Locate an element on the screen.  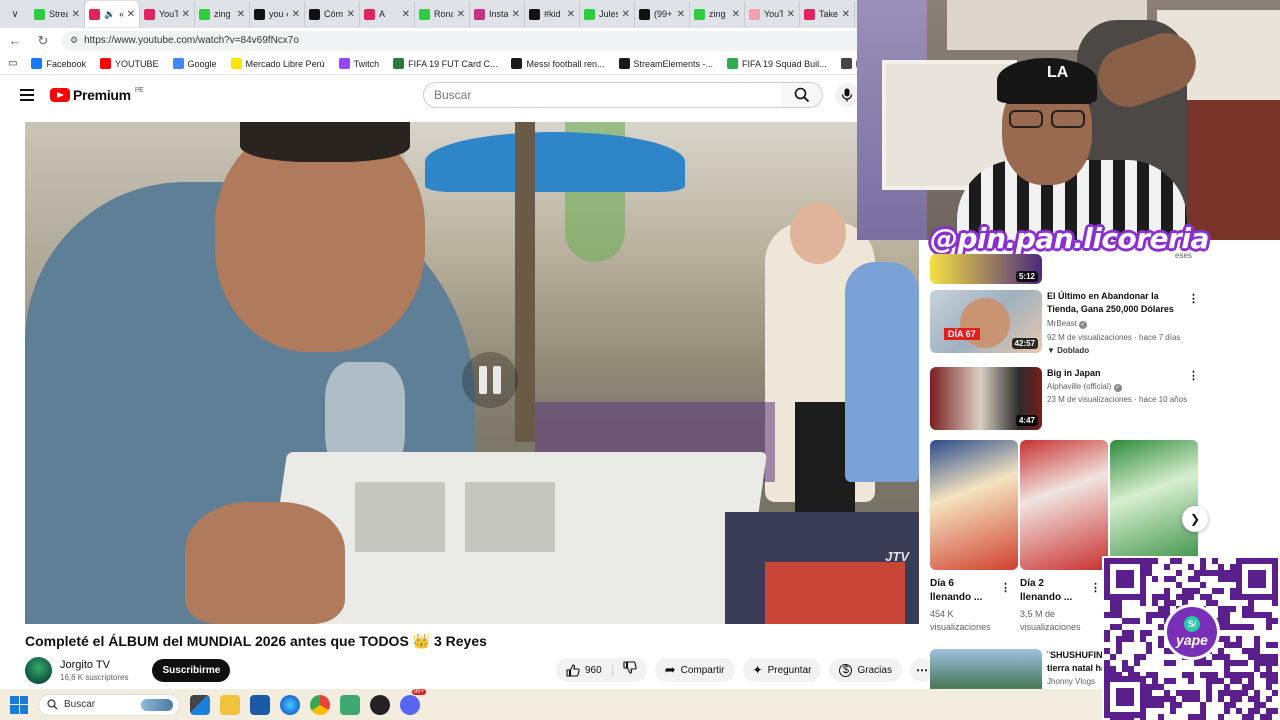
channel-name: Alphaville (official) ✓ is located at coordinates (1084, 387).